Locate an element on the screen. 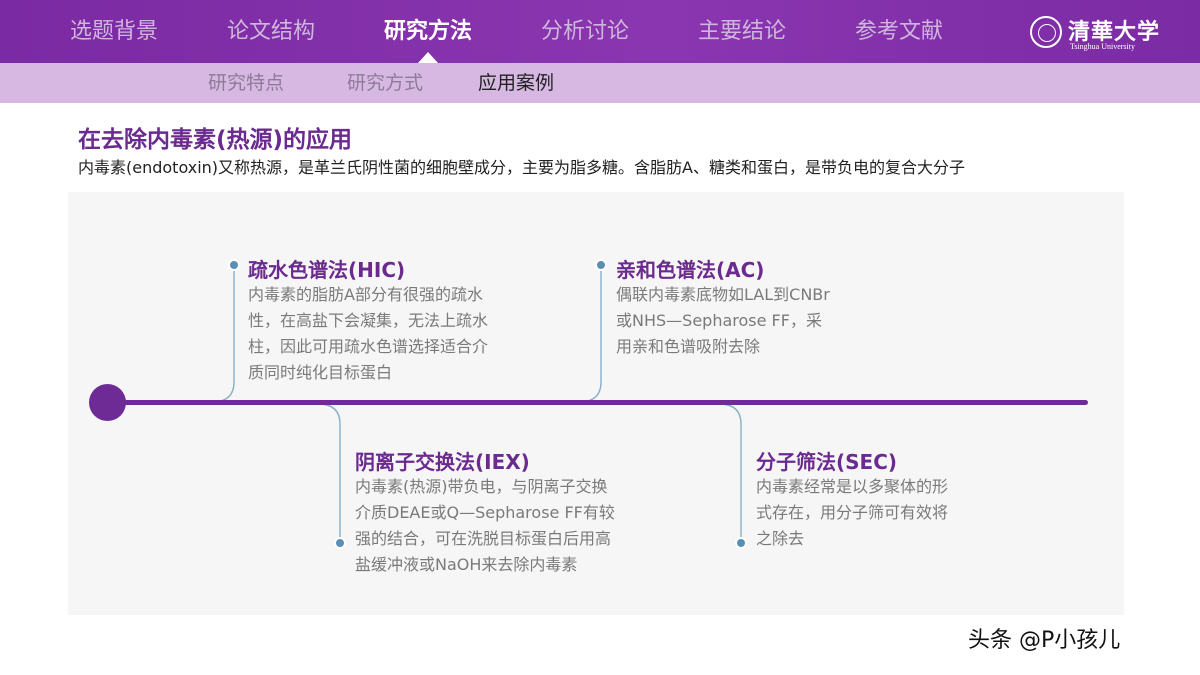 This screenshot has width=1200, height=675. timeline-start-dot is located at coordinates (107, 402).